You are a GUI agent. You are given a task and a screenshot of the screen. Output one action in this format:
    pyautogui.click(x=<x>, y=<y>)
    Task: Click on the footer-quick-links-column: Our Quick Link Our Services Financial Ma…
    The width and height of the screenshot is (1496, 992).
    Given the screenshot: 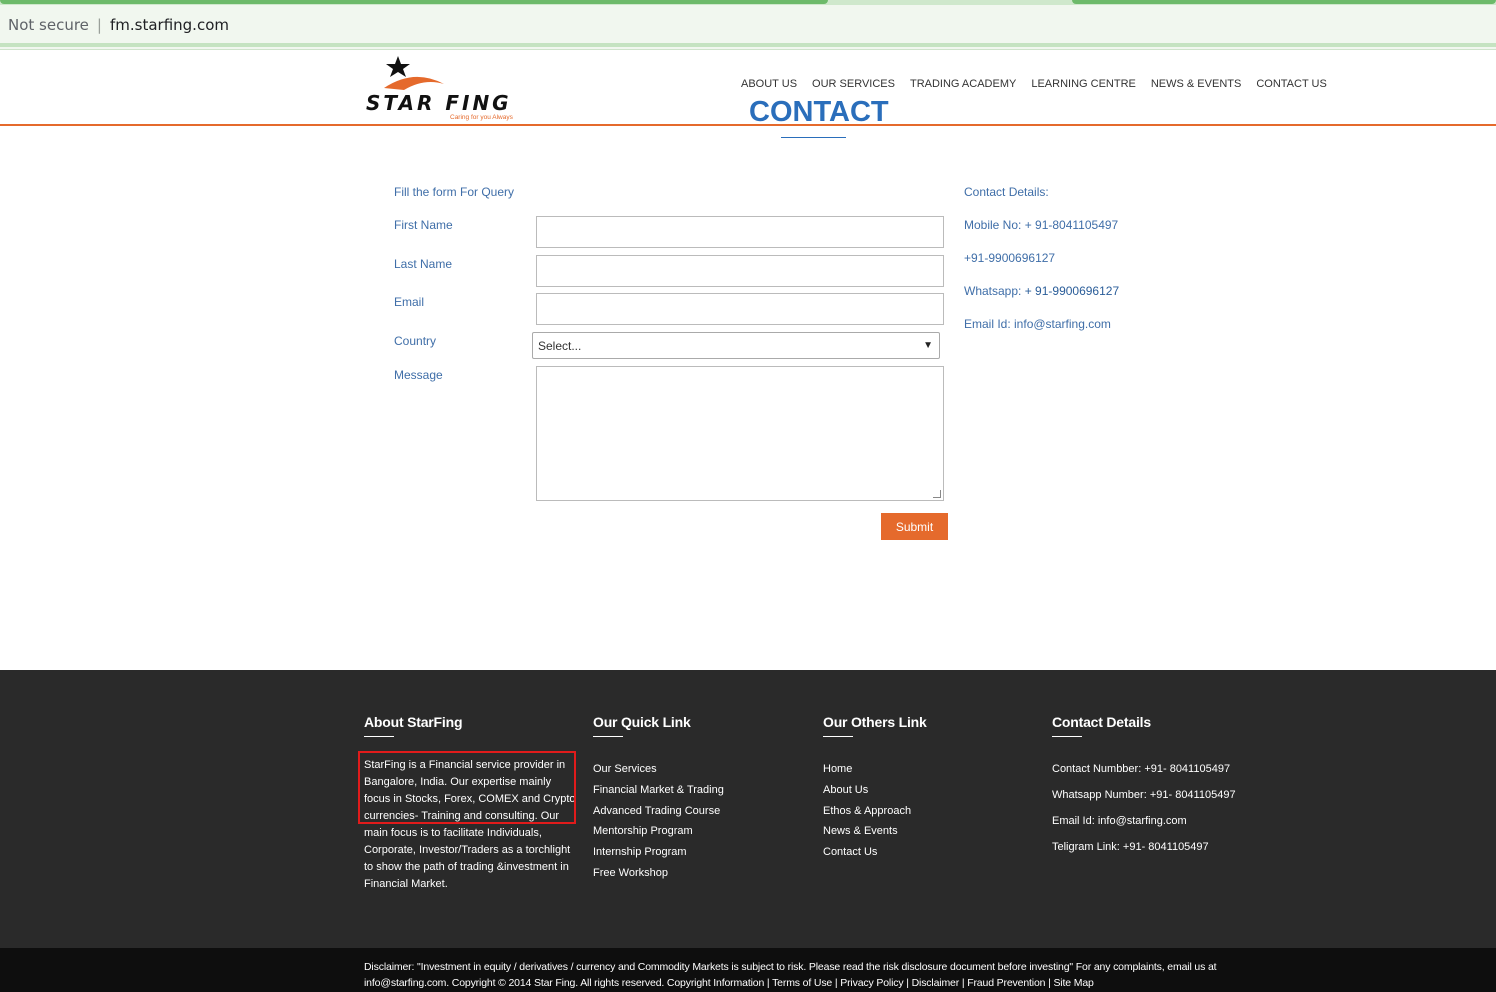 What is the action you would take?
    pyautogui.click(x=658, y=799)
    